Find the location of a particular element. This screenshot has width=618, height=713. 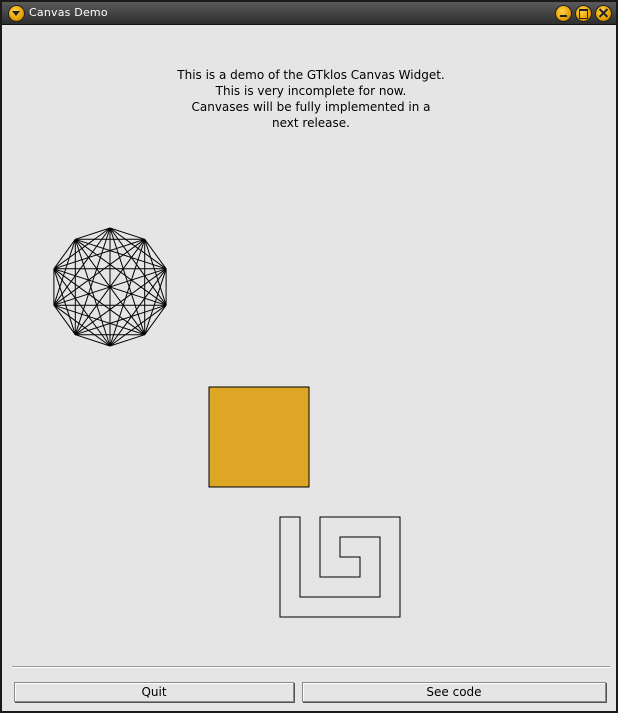

separator is located at coordinates (311, 667).